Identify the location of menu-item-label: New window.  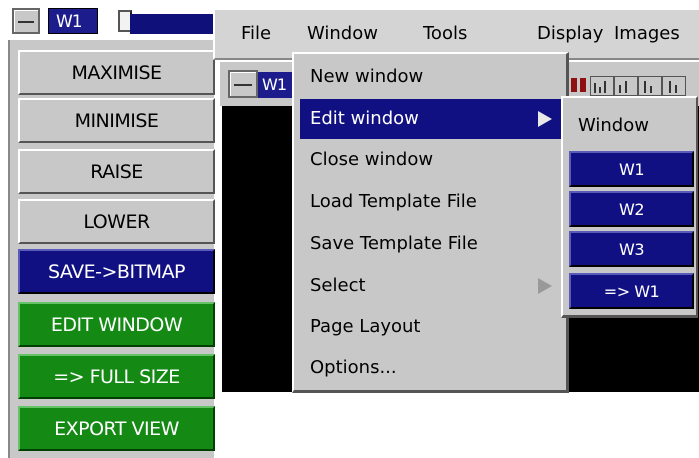
(367, 76).